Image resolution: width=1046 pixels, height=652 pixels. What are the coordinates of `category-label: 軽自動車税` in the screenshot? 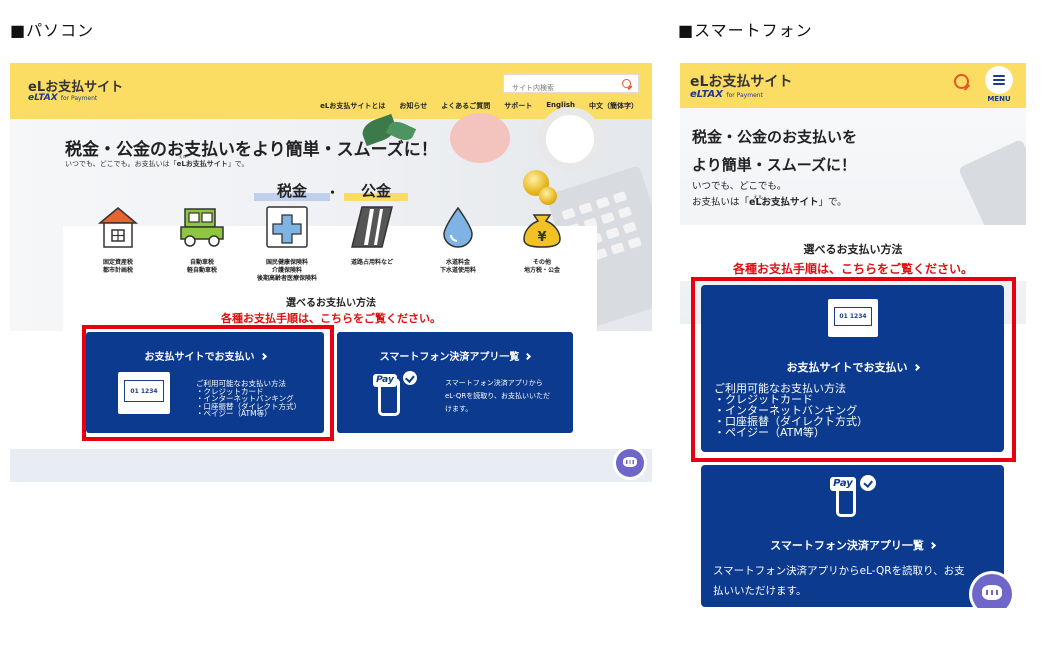 It's located at (201, 270).